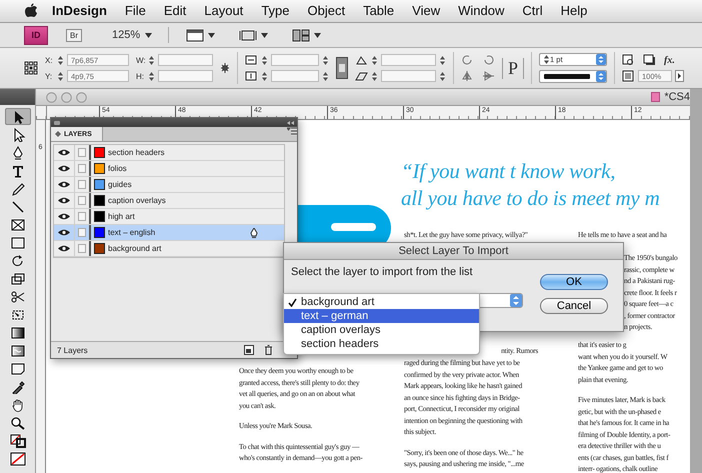 This screenshot has width=702, height=473. Describe the element at coordinates (18, 207) in the screenshot. I see `line-tool-icon` at that location.